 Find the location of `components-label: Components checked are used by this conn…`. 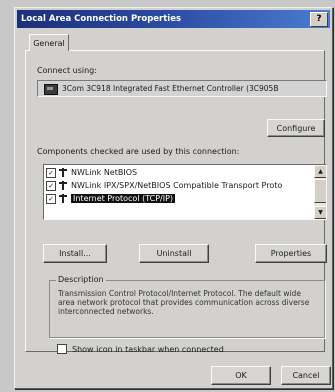

components-label: Components checked are used by this conn… is located at coordinates (138, 151).